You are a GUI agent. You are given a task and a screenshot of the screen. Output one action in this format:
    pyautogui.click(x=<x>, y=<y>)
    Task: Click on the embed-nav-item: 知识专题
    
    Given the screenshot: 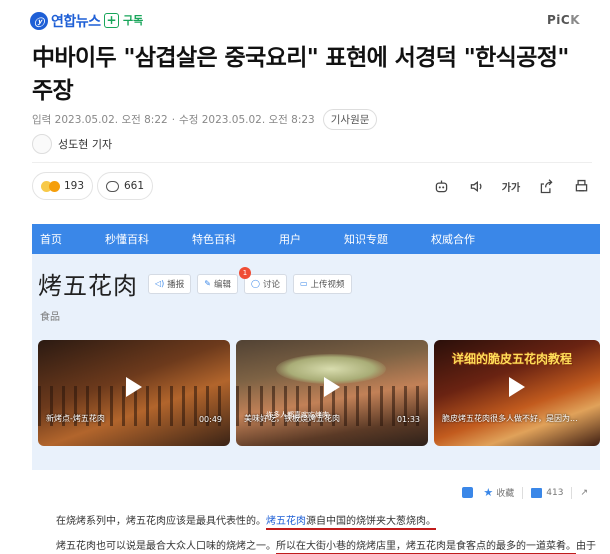 What is the action you would take?
    pyautogui.click(x=366, y=239)
    